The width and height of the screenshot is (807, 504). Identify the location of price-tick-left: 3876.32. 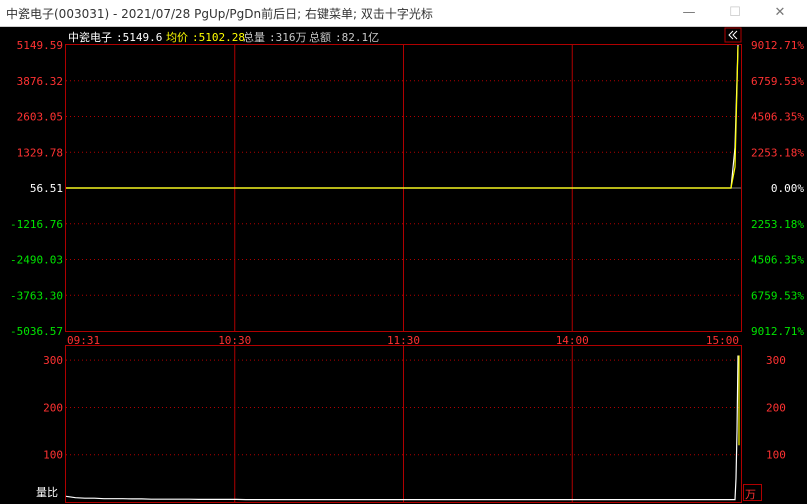
(40, 81).